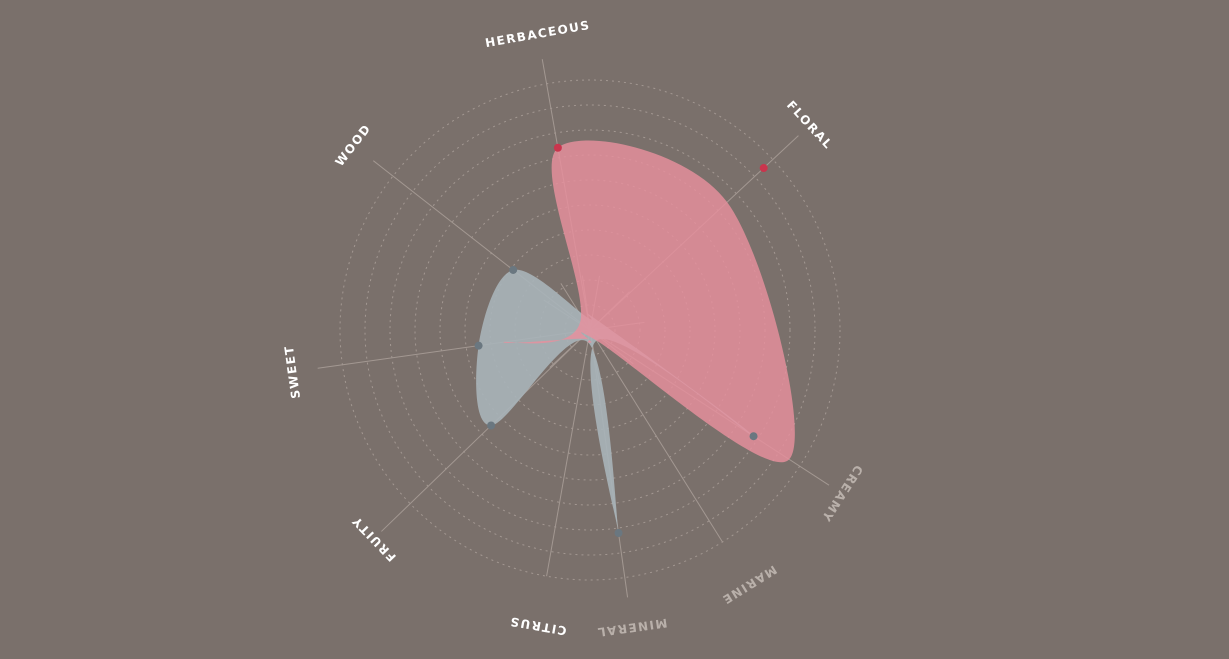  I want to click on axis-label-fruity: FRUITY, so click(374, 538).